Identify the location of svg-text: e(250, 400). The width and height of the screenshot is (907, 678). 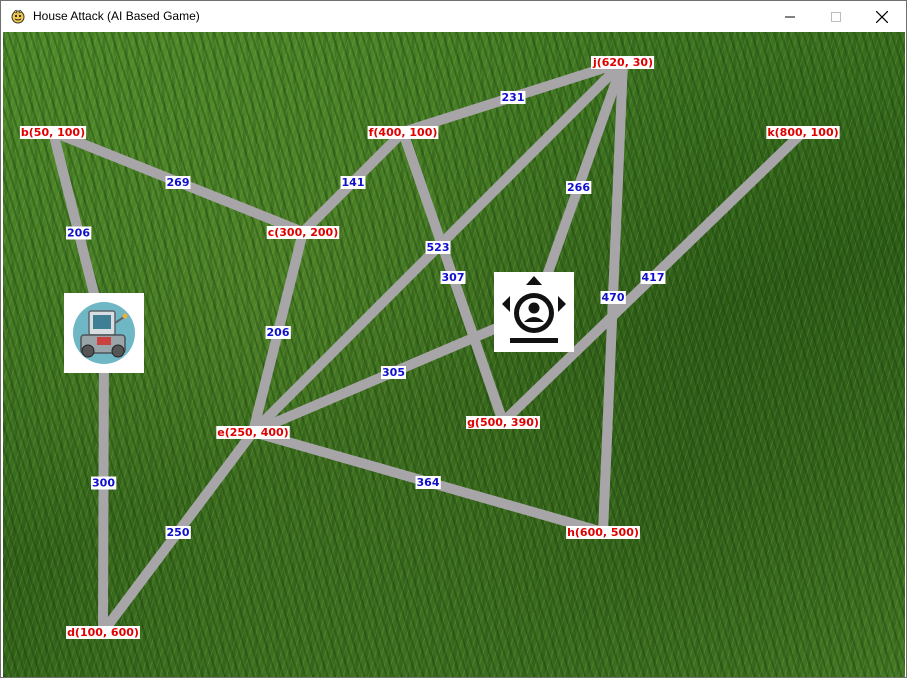
(252, 432).